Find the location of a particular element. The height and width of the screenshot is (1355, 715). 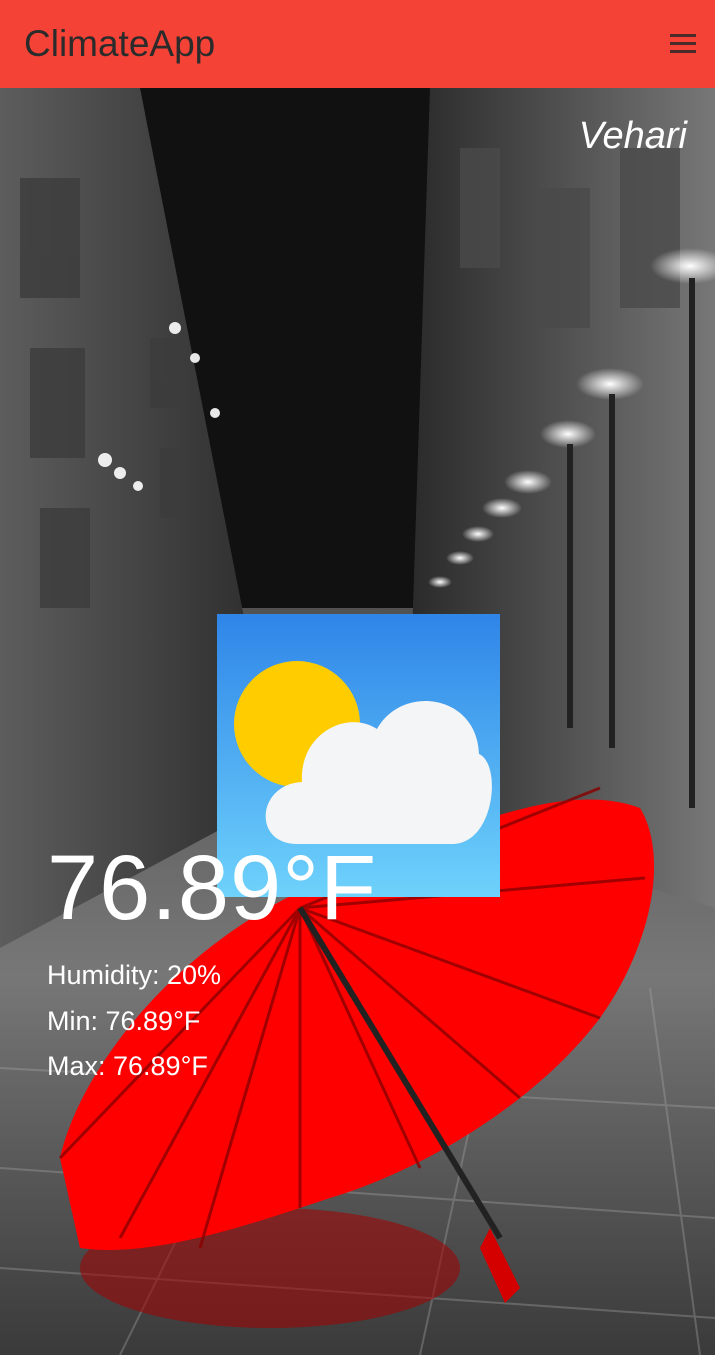

temperature-value: 76.89°F is located at coordinates (212, 888).